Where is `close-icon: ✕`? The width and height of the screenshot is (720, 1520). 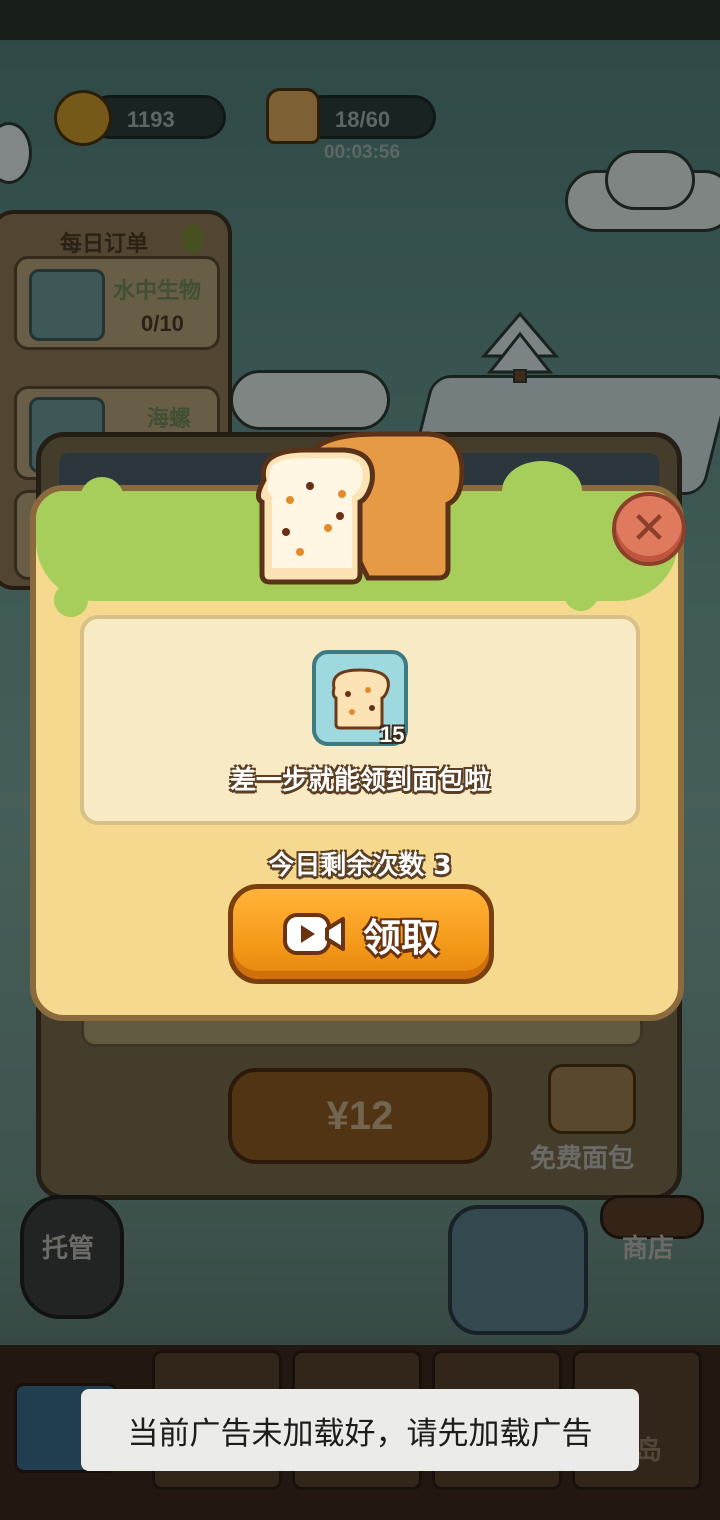 close-icon: ✕ is located at coordinates (649, 528).